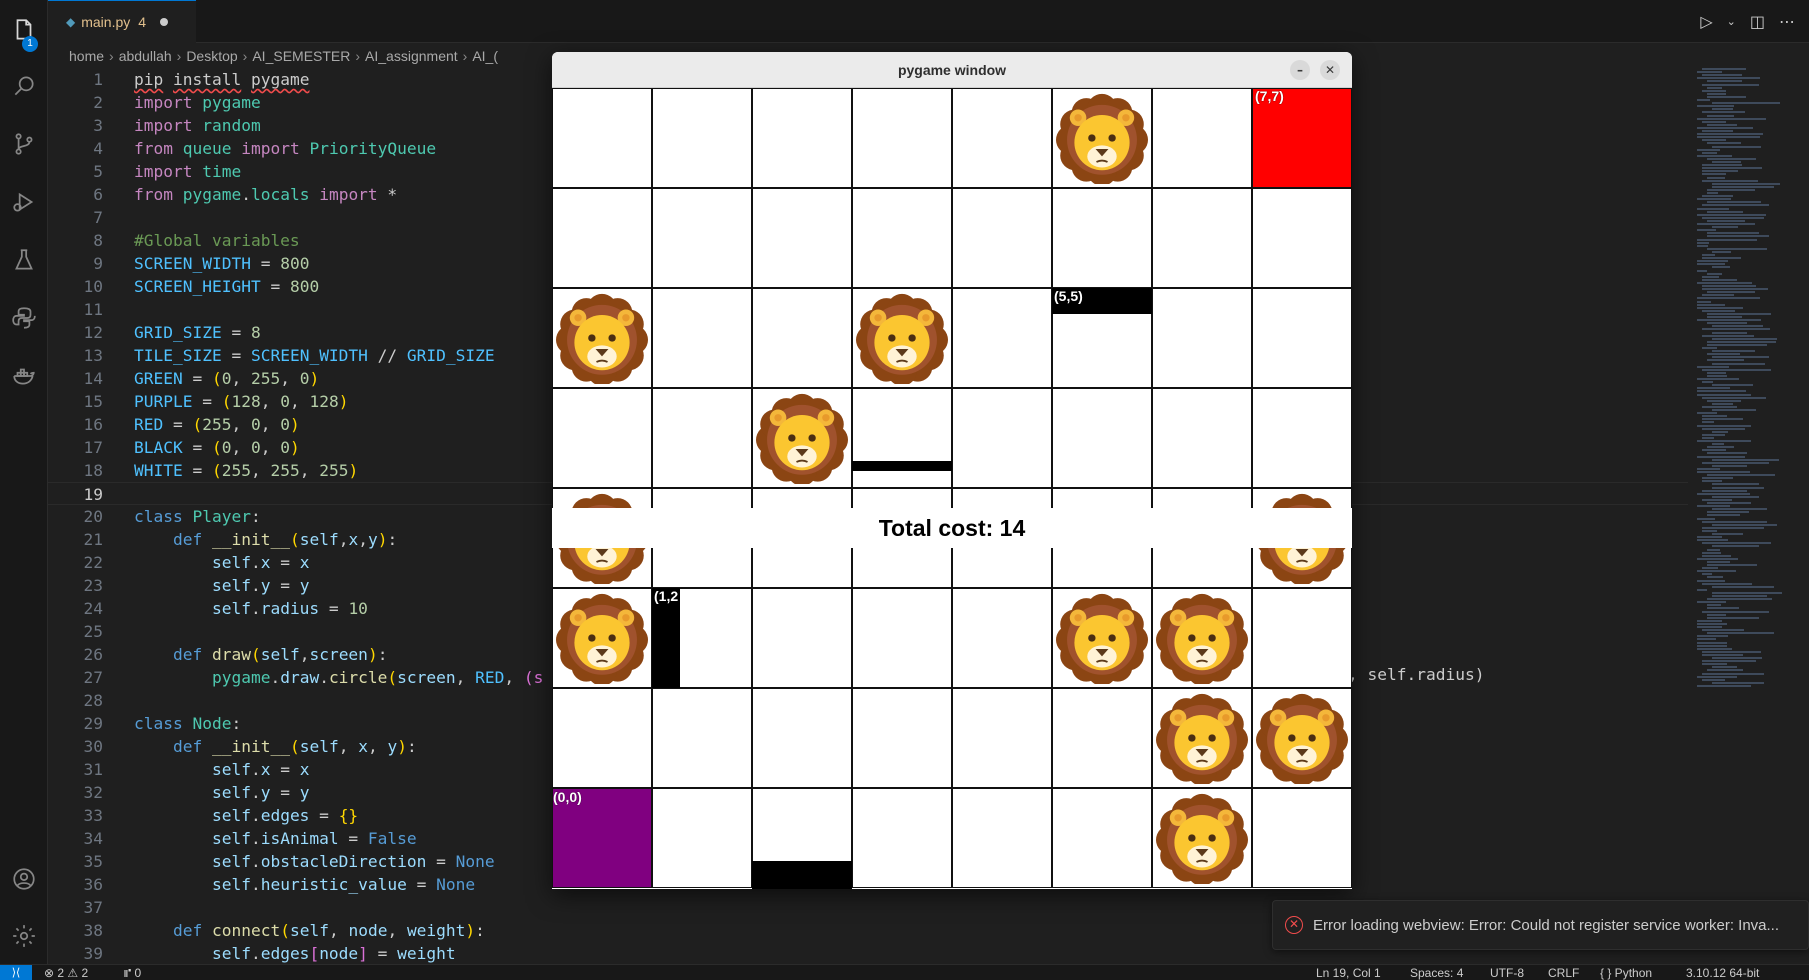 This screenshot has width=1809, height=980. Describe the element at coordinates (485, 56) in the screenshot. I see `breadcrumb-item: AI_(` at that location.